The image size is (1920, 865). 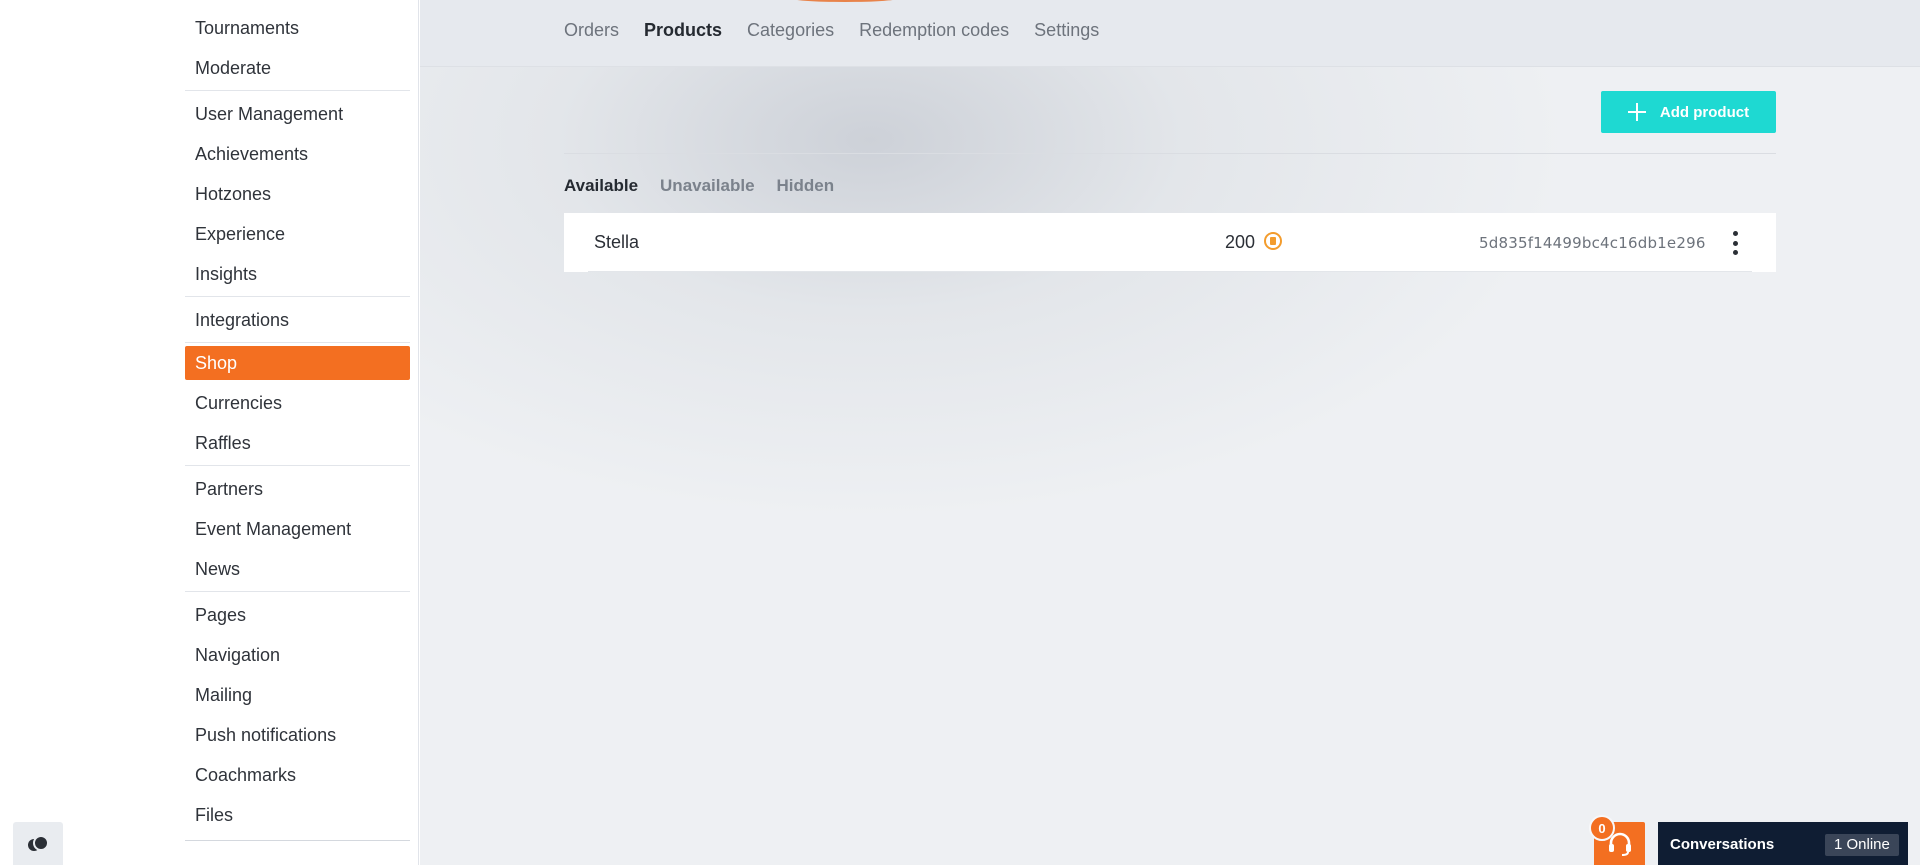 I want to click on more-vertical-icon, so click(x=1735, y=243).